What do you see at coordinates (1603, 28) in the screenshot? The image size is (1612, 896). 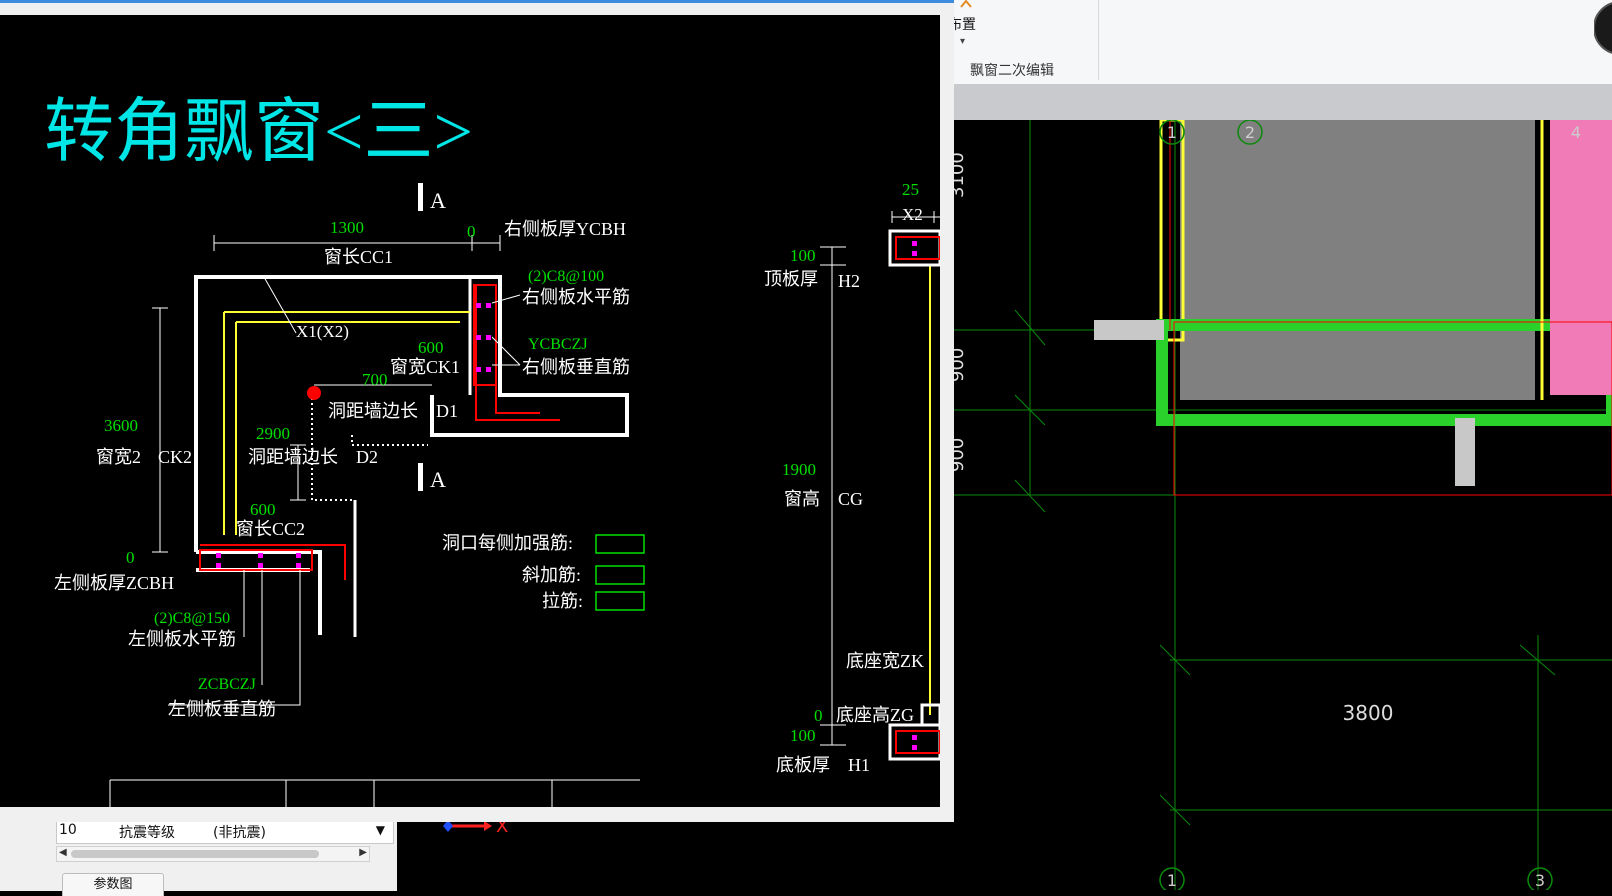 I see `ribbon-round-badge` at bounding box center [1603, 28].